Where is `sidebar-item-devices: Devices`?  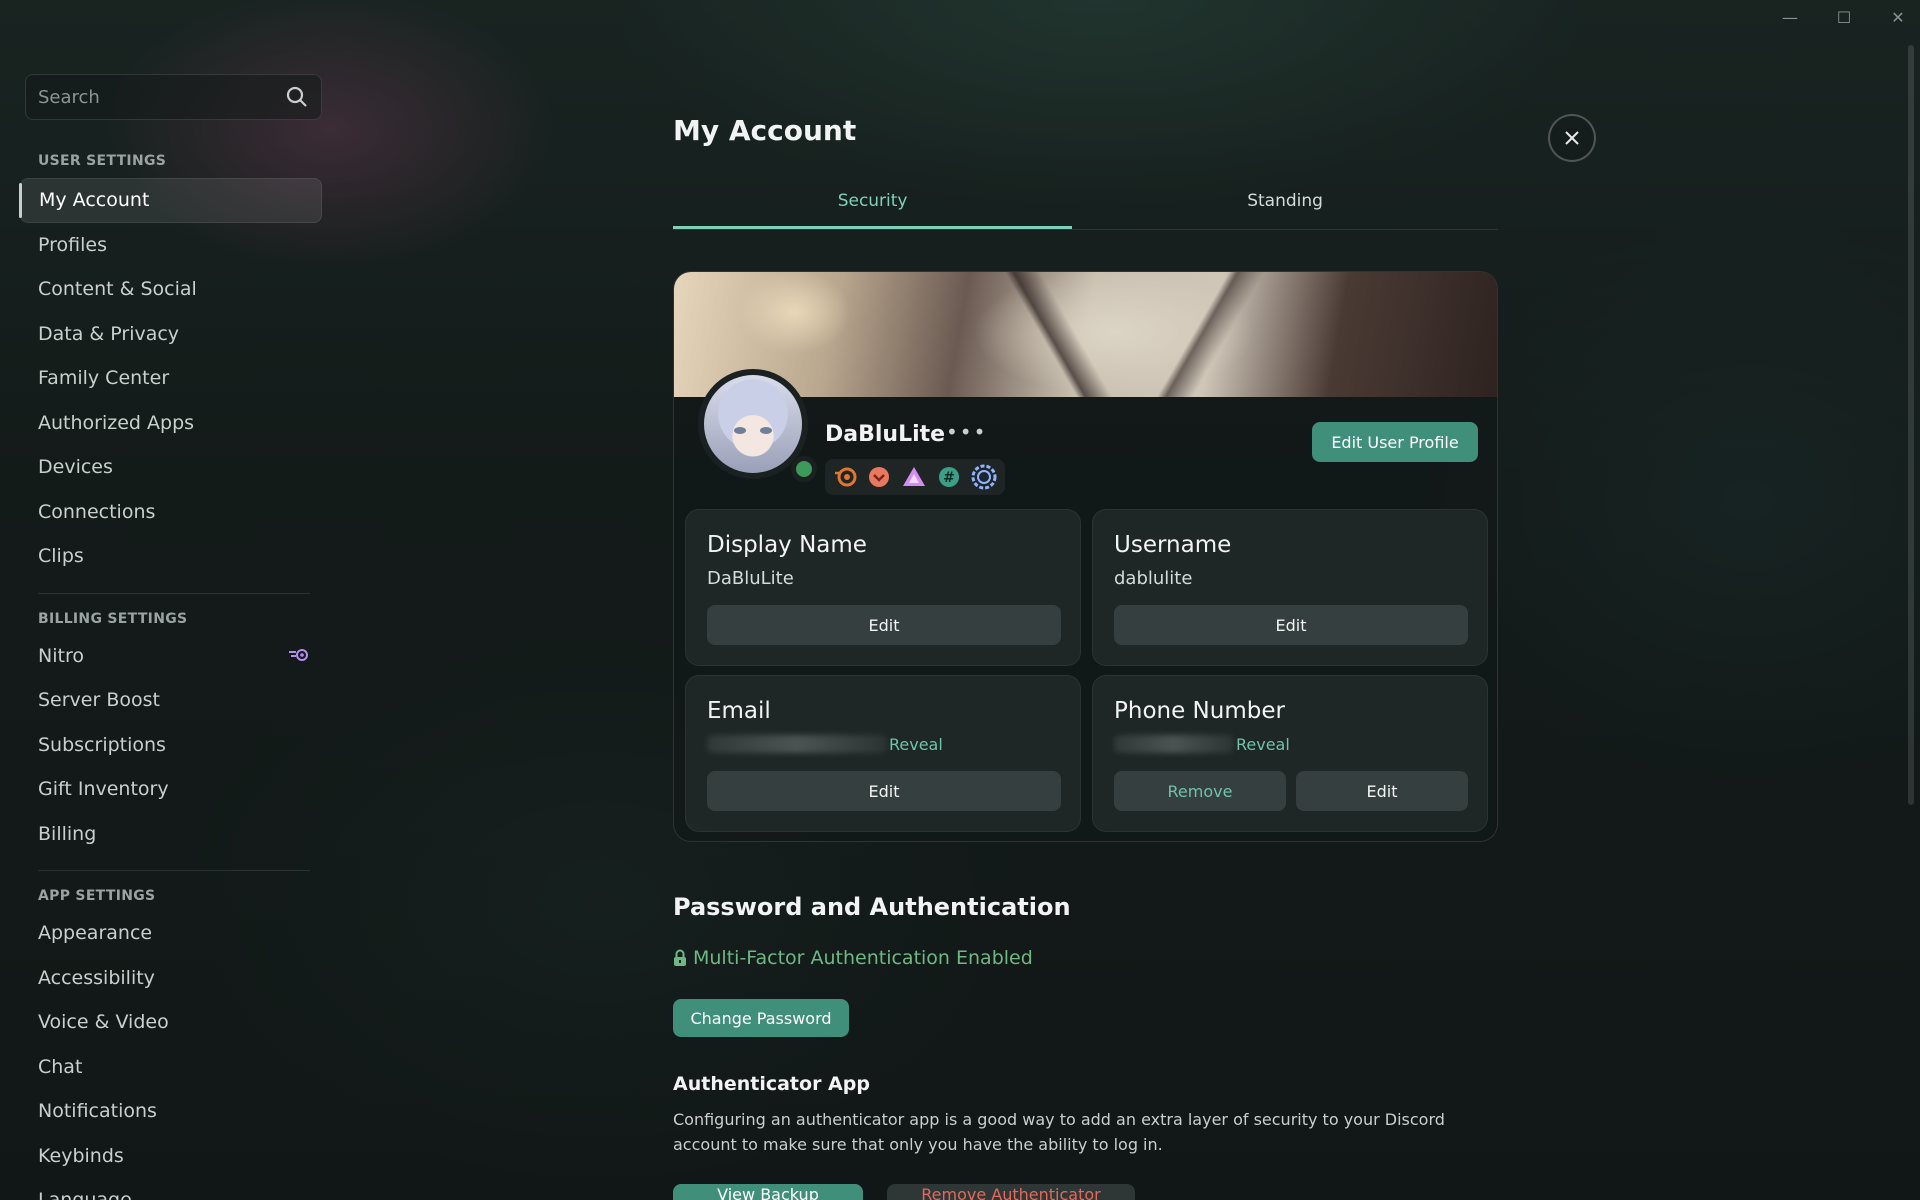 sidebar-item-devices: Devices is located at coordinates (171, 467).